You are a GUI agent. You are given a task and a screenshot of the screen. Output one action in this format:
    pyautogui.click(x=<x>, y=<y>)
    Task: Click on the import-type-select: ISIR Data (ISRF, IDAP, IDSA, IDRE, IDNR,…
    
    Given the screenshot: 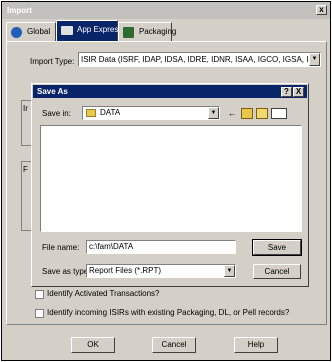 What is the action you would take?
    pyautogui.click(x=199, y=59)
    